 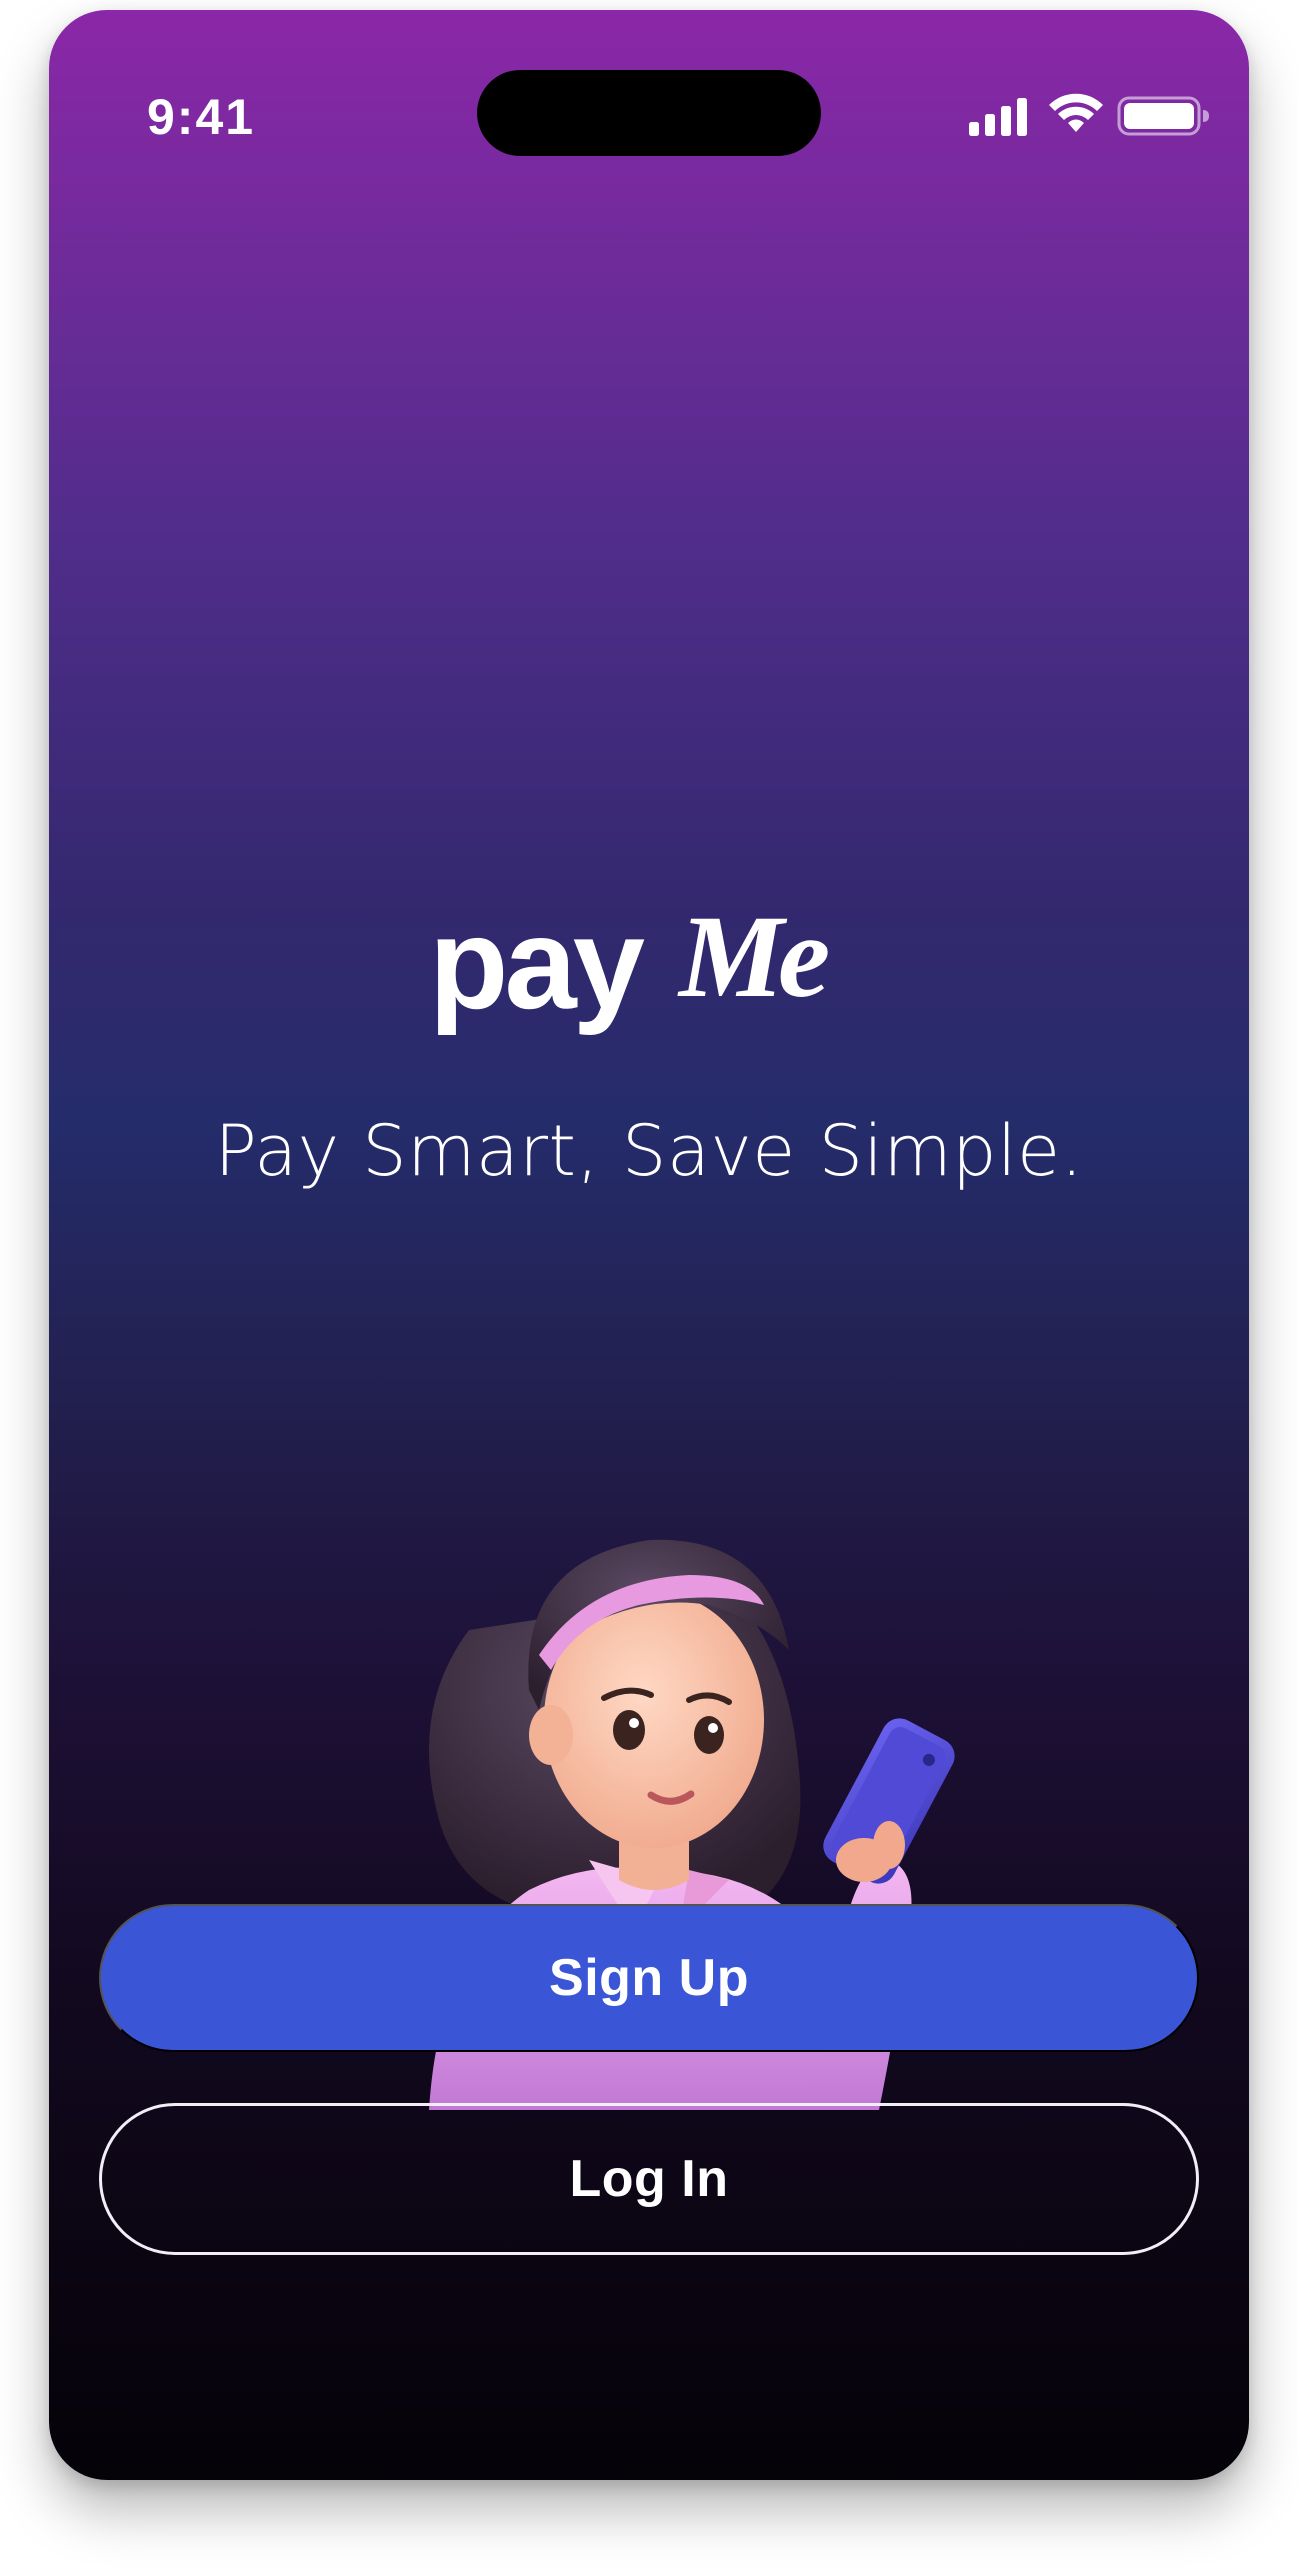 I want to click on dynamic-island, so click(x=649, y=113).